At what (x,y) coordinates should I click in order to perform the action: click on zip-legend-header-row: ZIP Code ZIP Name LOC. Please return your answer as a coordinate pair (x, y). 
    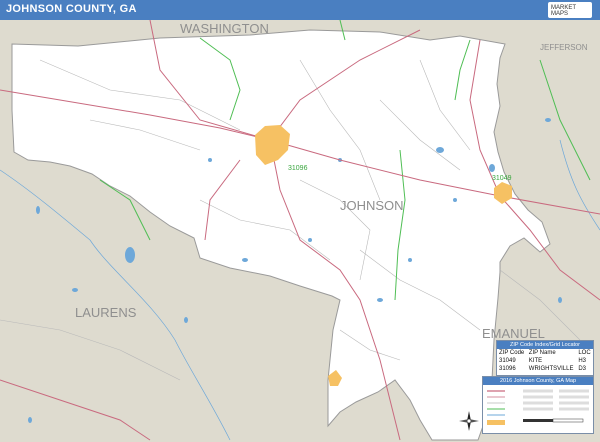
    Looking at the image, I should click on (545, 353).